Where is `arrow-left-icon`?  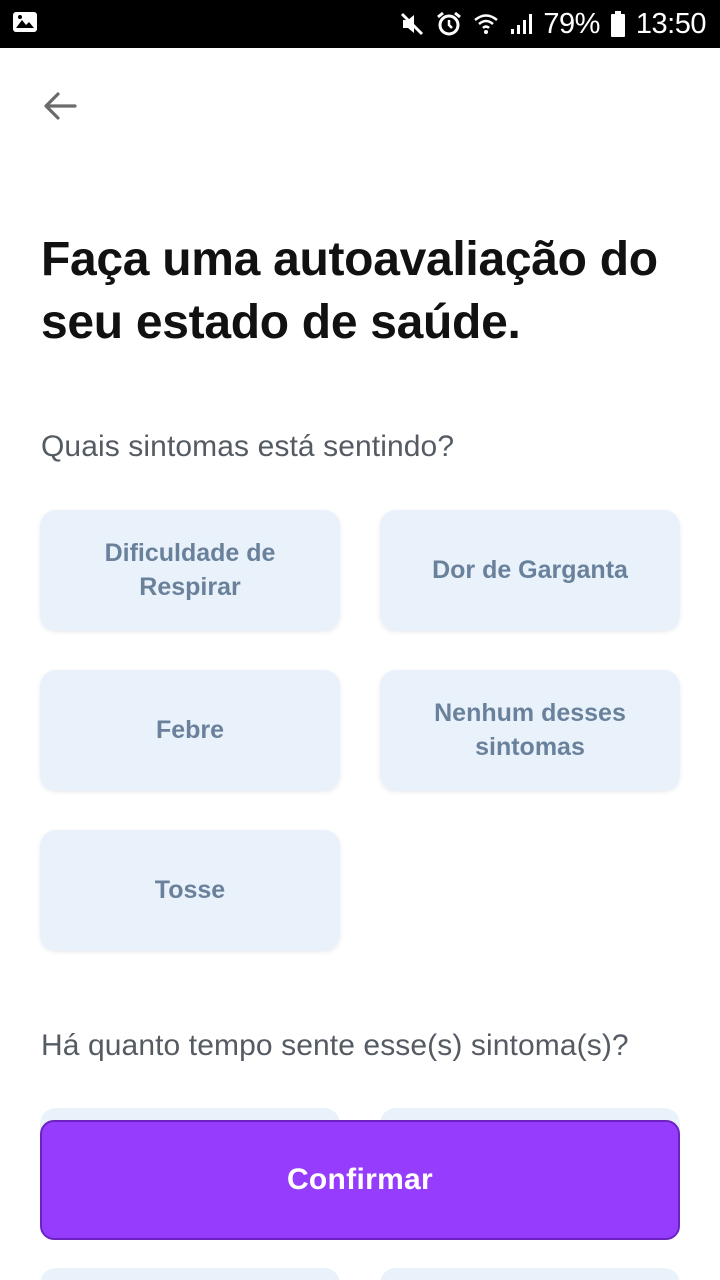 arrow-left-icon is located at coordinates (60, 108).